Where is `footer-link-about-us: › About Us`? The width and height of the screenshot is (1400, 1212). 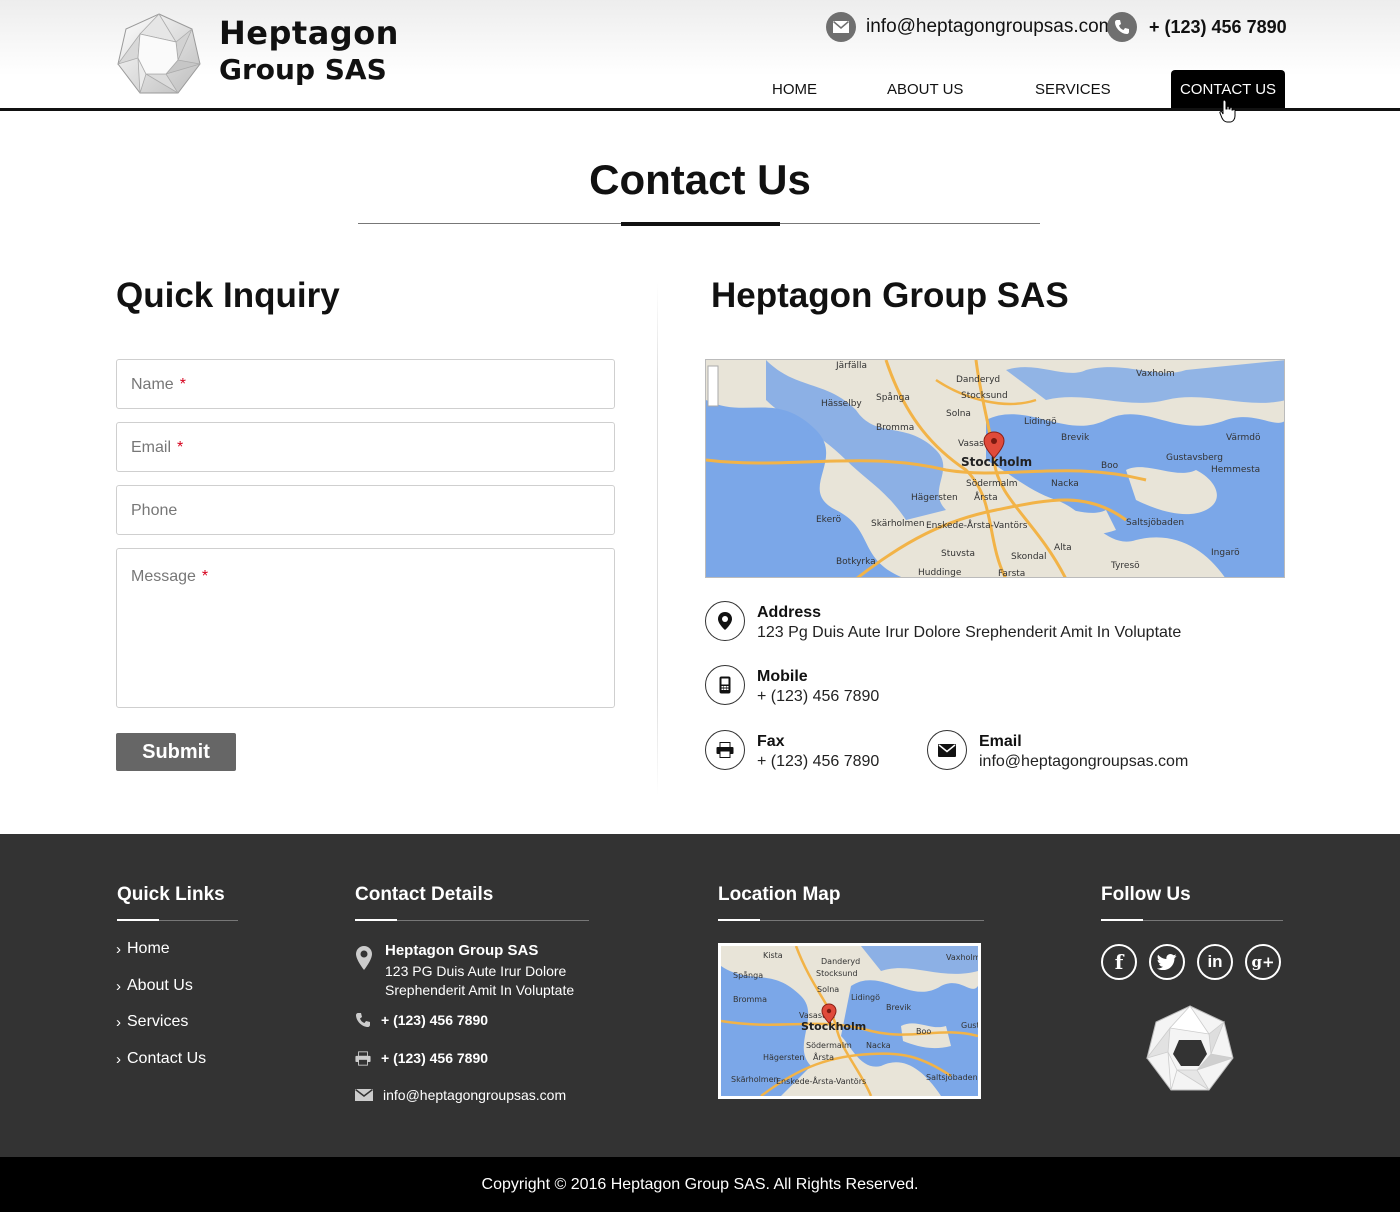
footer-link-about-us: › About Us is located at coordinates (154, 986).